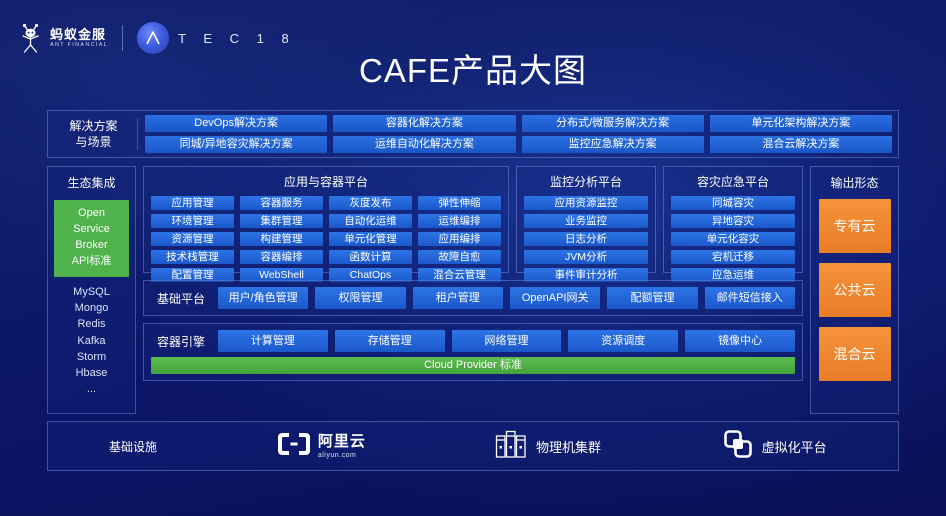 The image size is (946, 516). What do you see at coordinates (93, 142) in the screenshot?
I see `solutions-label-line2: 与场景` at bounding box center [93, 142].